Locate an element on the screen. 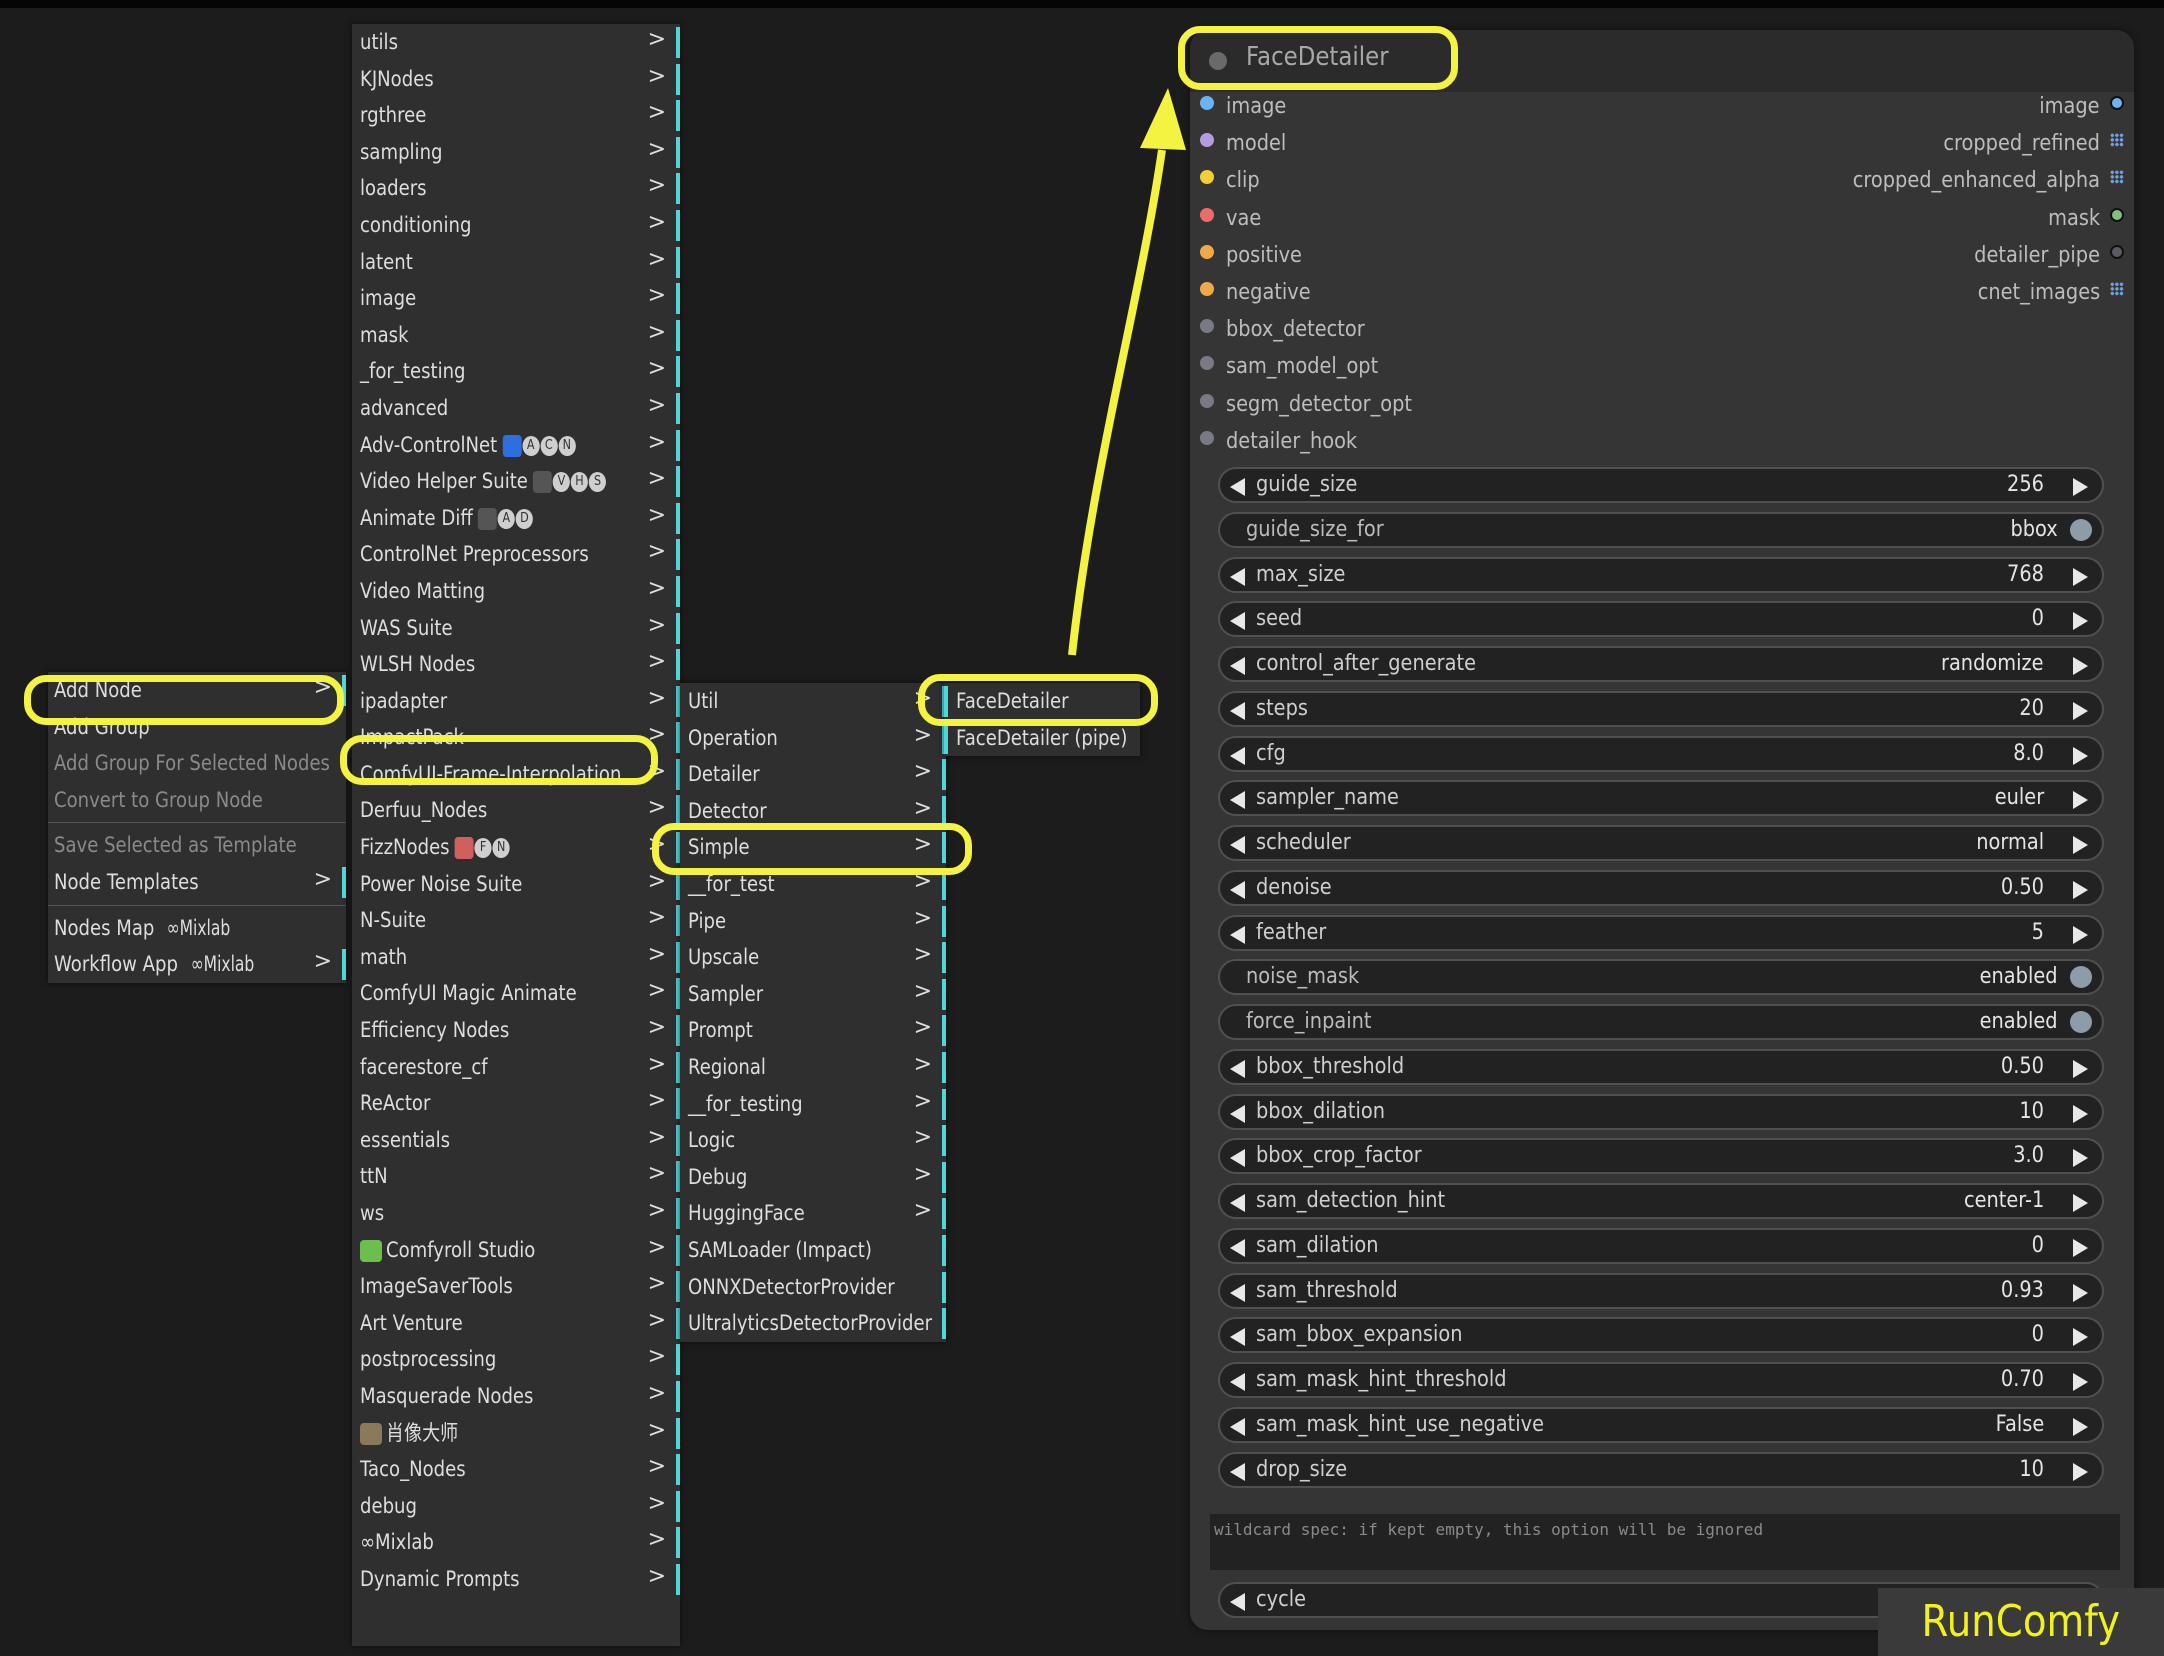 The image size is (2164, 1656). output-slot-cropped-enhanced-alpha: cropped_enhanced_alpha is located at coordinates (1971, 180).